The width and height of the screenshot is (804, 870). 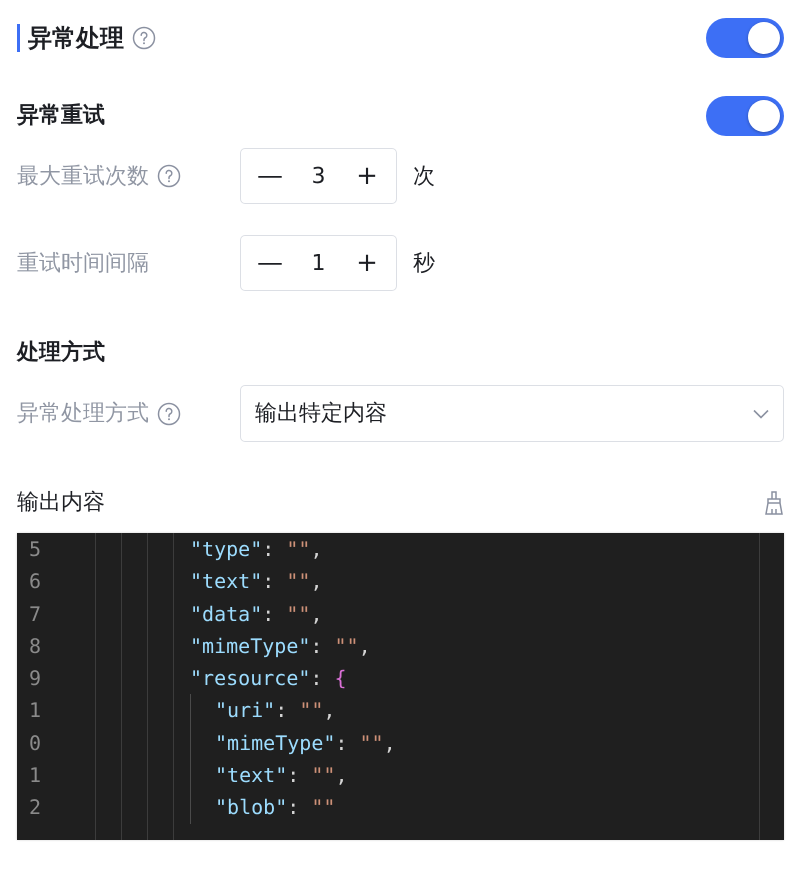 What do you see at coordinates (35, 646) in the screenshot?
I see `line-number: 8` at bounding box center [35, 646].